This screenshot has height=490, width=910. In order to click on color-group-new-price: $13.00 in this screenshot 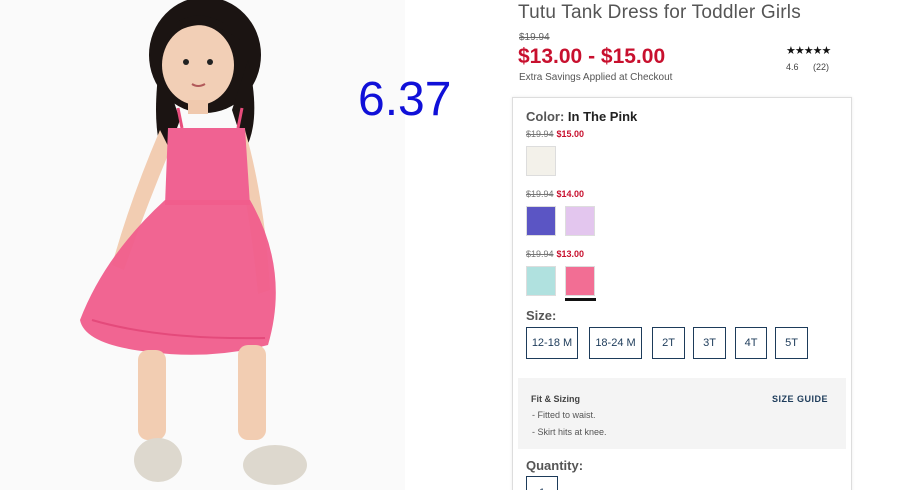, I will do `click(570, 254)`.